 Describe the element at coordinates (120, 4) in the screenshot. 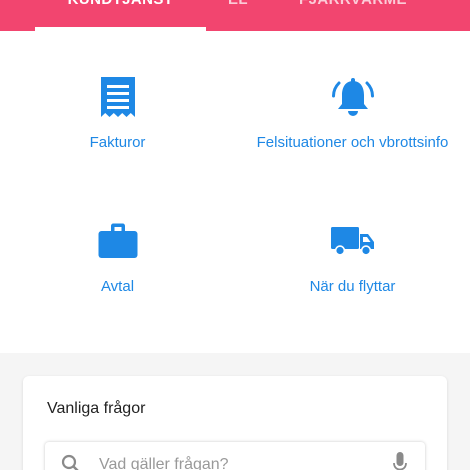

I see `tab-kundtjanst-label: KUNDTJÄNST` at that location.